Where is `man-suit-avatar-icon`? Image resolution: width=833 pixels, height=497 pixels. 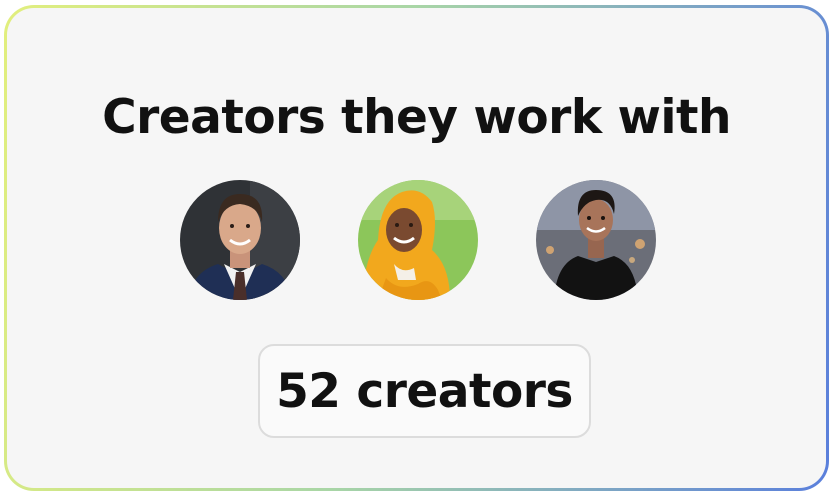 man-suit-avatar-icon is located at coordinates (240, 240).